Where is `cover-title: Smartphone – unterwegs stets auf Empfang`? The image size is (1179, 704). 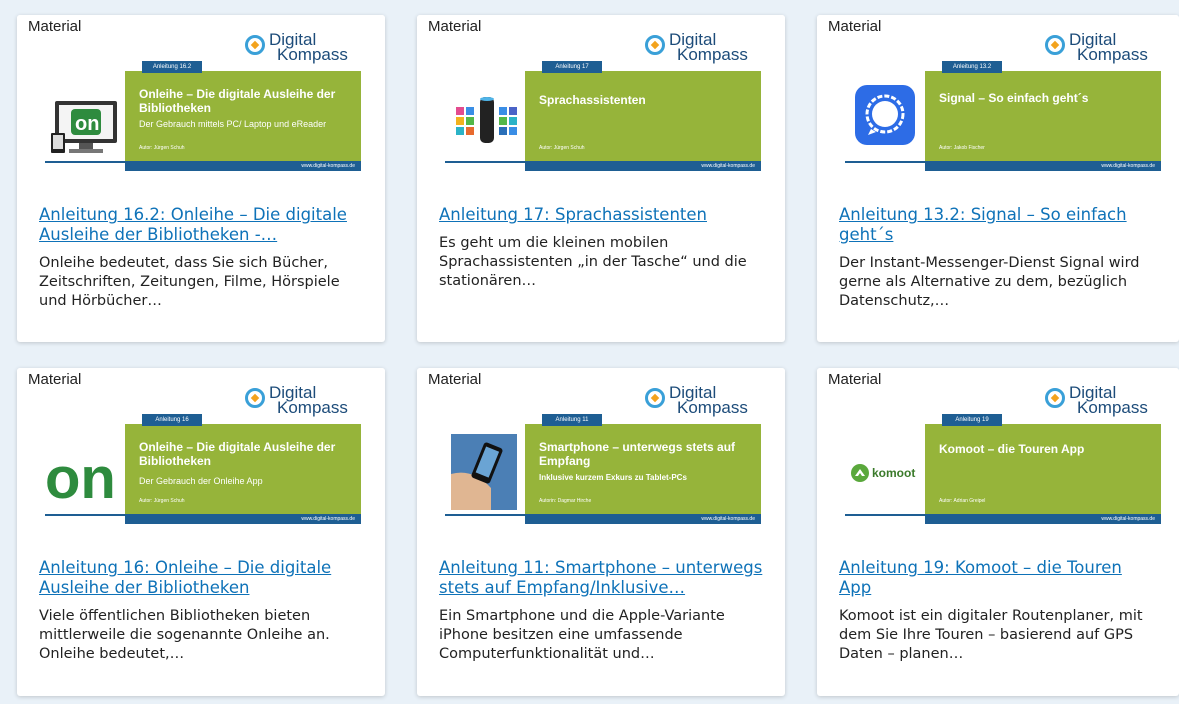
cover-title: Smartphone – unterwegs stets auf Empfang is located at coordinates (637, 454).